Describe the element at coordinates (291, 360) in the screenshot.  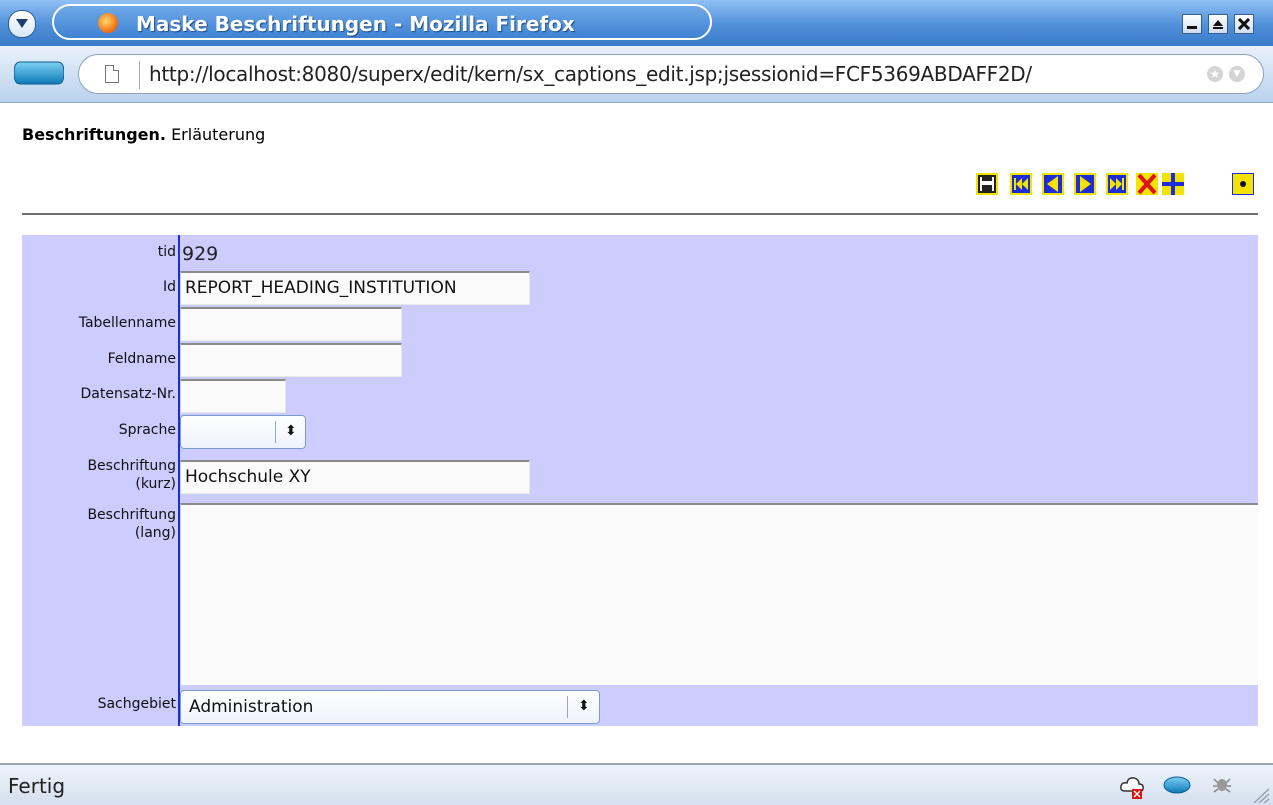
I see `feldname-input` at that location.